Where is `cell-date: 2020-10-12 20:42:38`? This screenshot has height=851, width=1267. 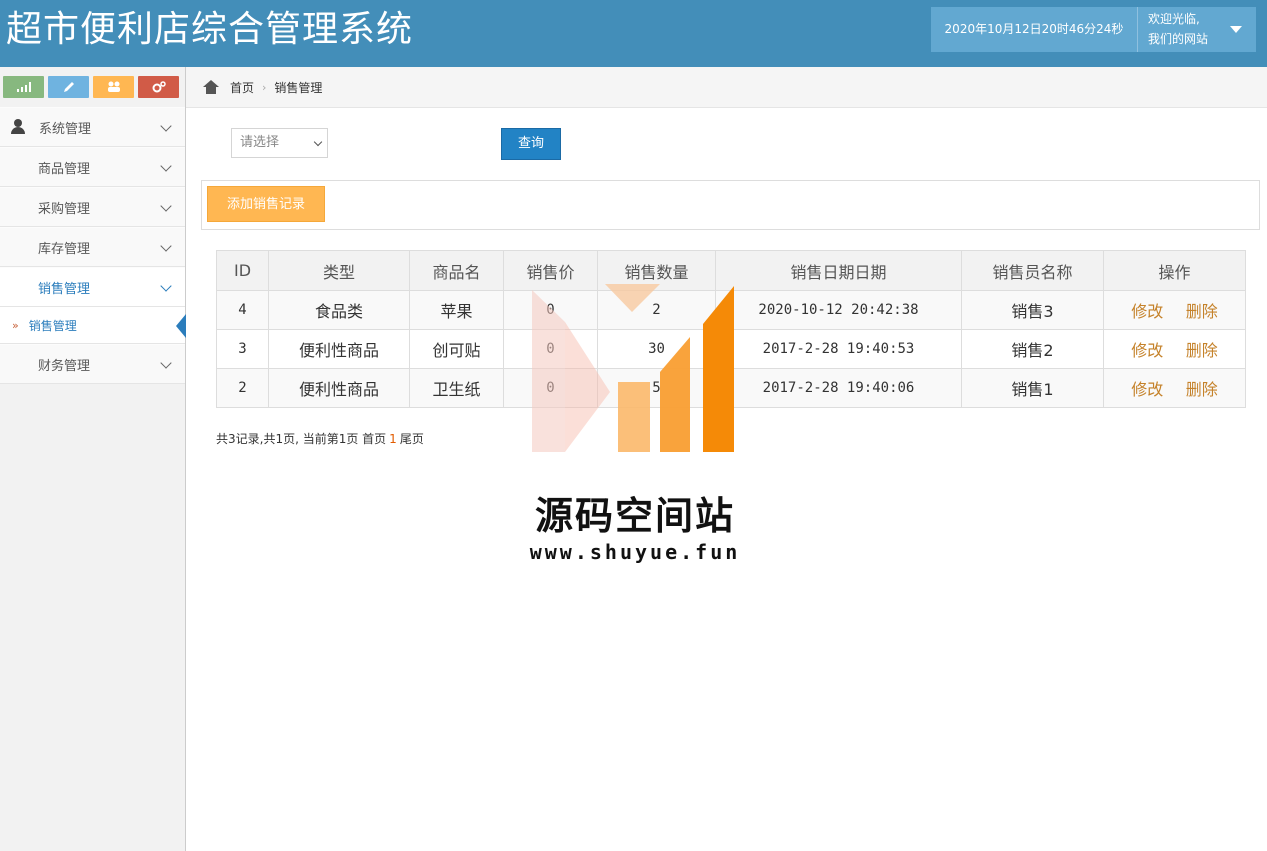 cell-date: 2020-10-12 20:42:38 is located at coordinates (838, 310).